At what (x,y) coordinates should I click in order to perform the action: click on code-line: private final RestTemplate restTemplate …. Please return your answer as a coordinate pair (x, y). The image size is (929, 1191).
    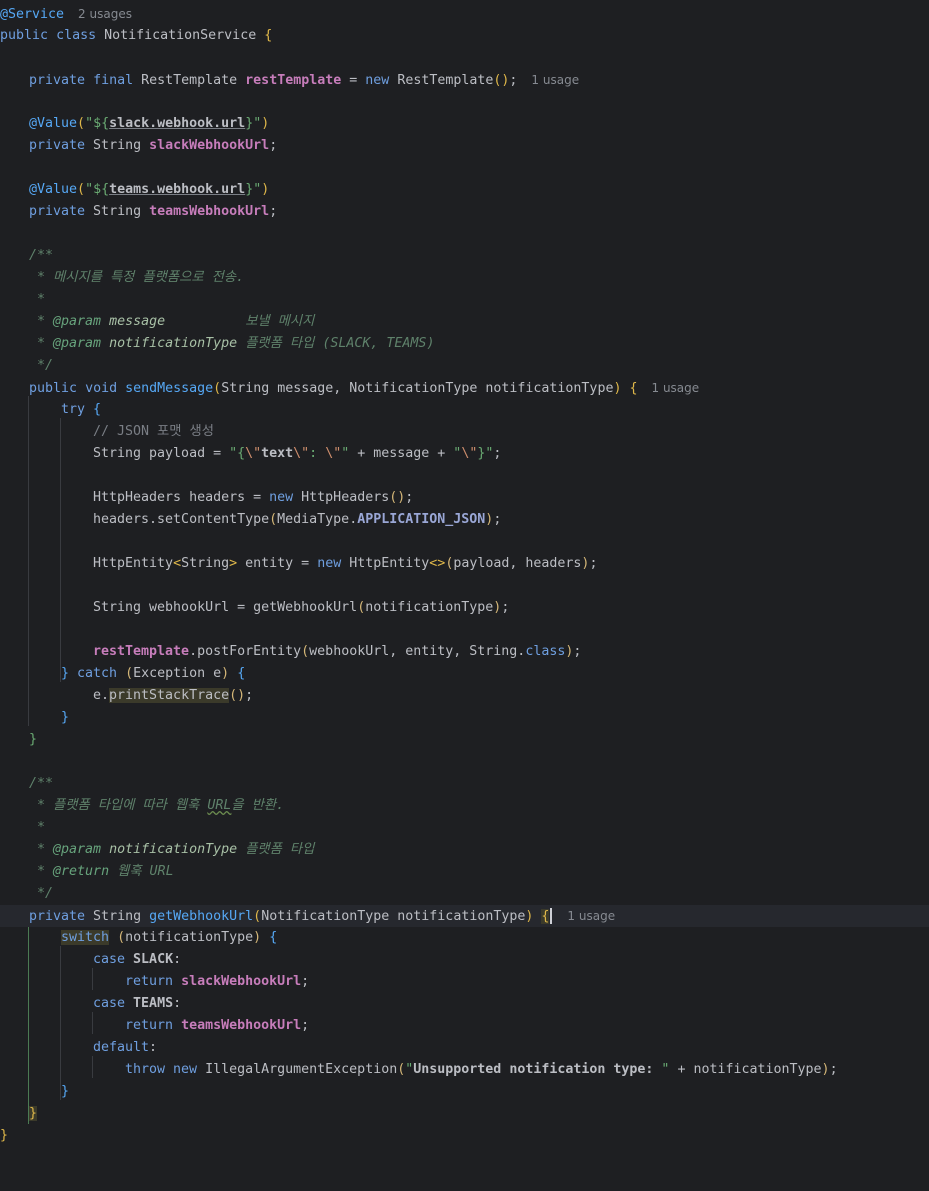
    Looking at the image, I should click on (464, 80).